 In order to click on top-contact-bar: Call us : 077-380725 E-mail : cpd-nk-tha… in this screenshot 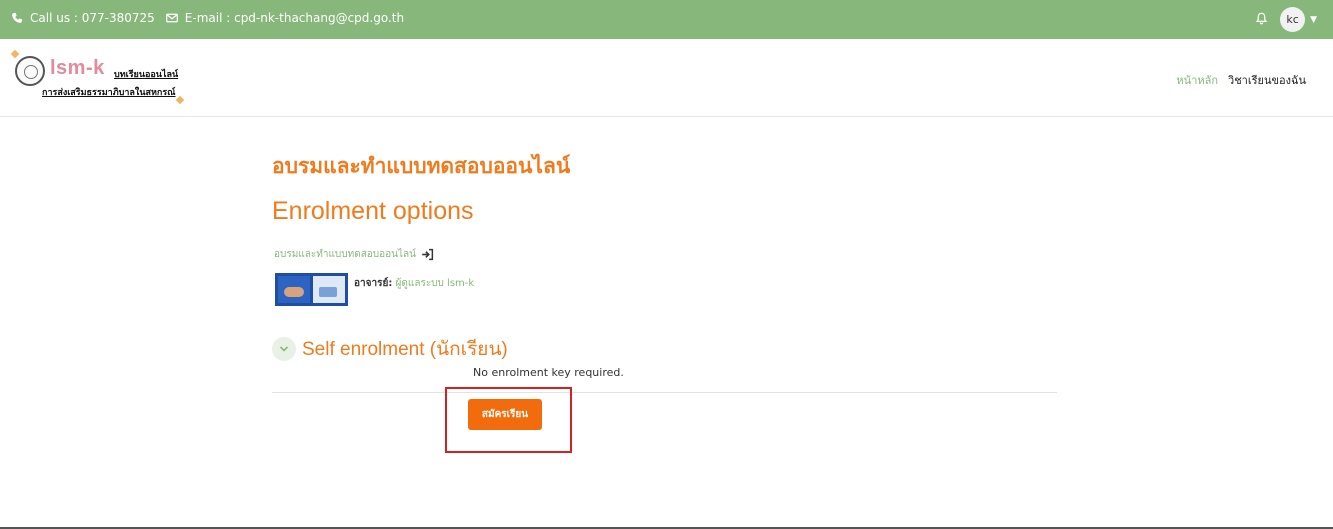, I will do `click(666, 19)`.